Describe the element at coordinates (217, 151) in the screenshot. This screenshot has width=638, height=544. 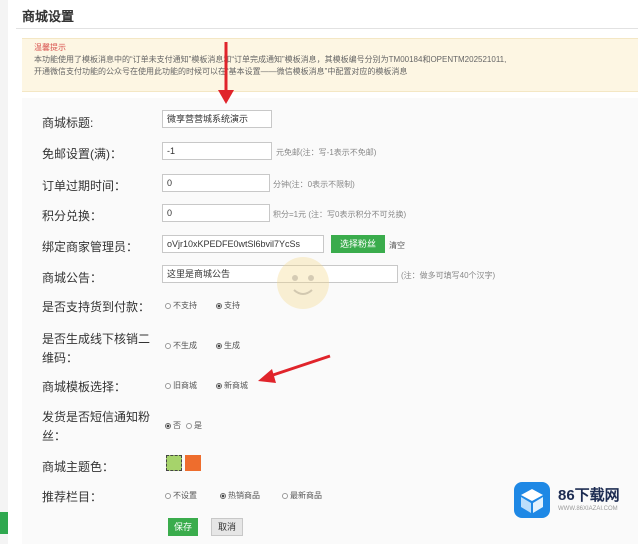
I see `free-shipping-input: -1` at that location.